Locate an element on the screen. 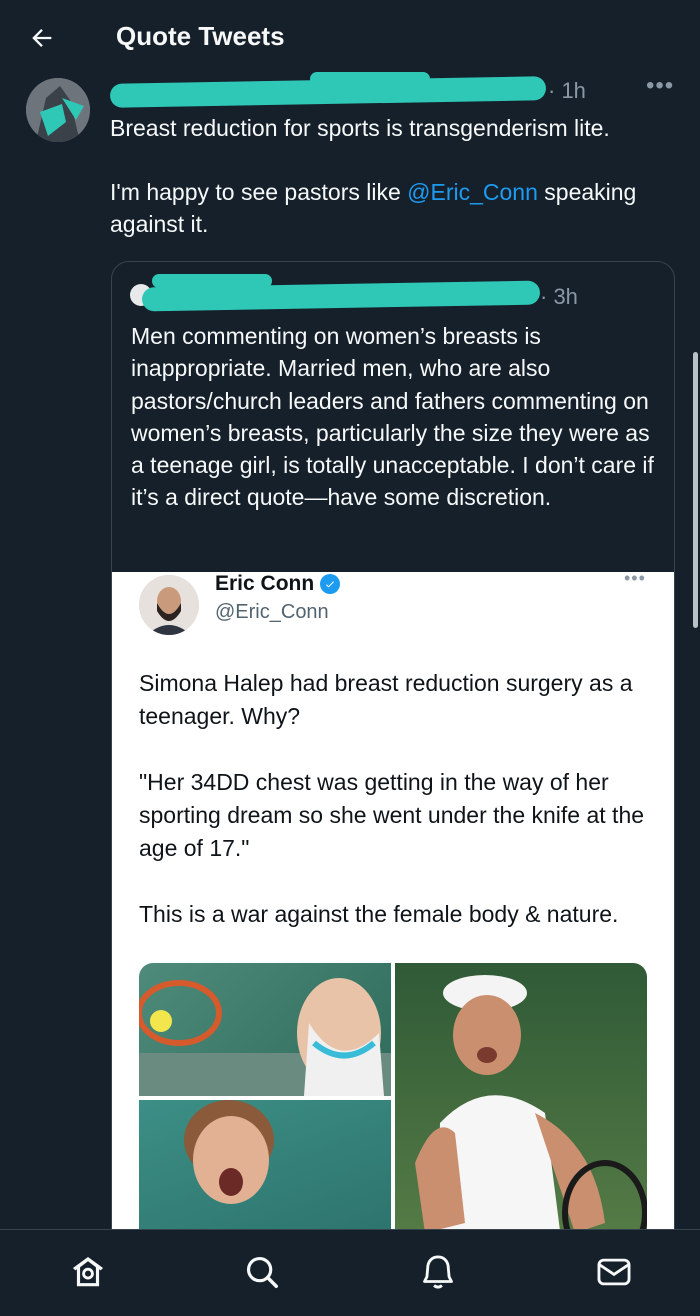 This screenshot has width=700, height=1316. scrollbar is located at coordinates (695, 490).